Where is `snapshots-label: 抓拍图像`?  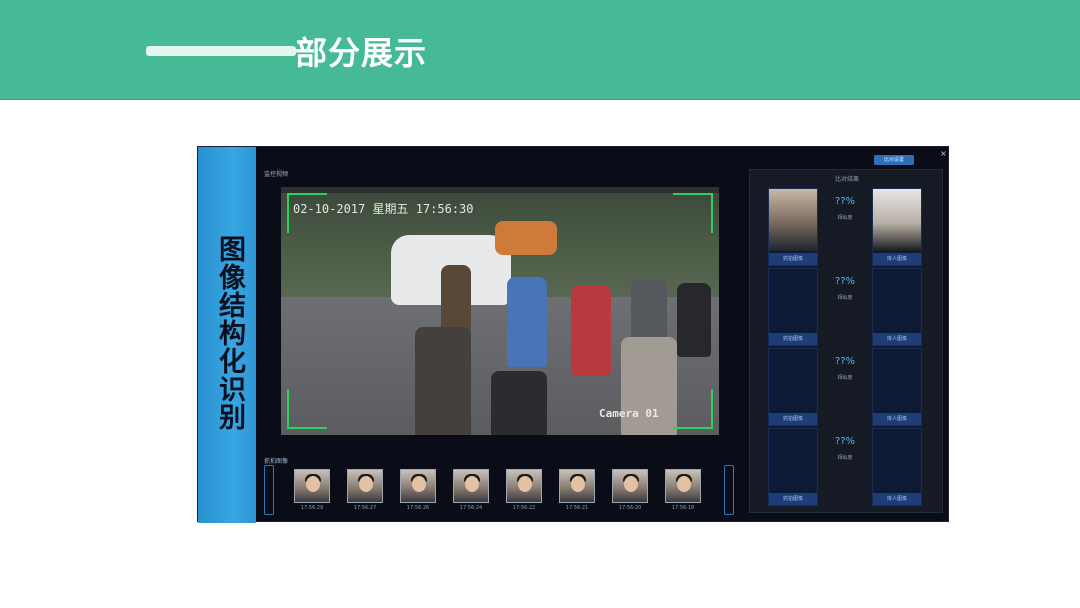 snapshots-label: 抓拍图像 is located at coordinates (276, 461).